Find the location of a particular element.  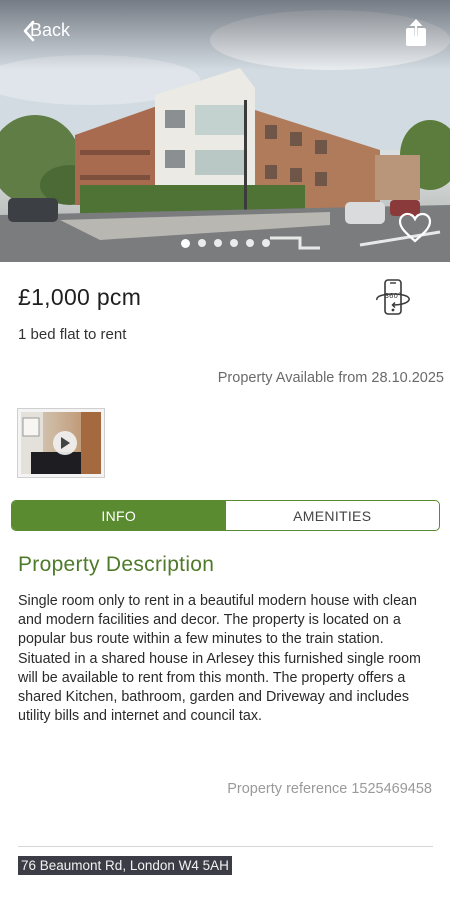

back-button: Back is located at coordinates (46, 31).